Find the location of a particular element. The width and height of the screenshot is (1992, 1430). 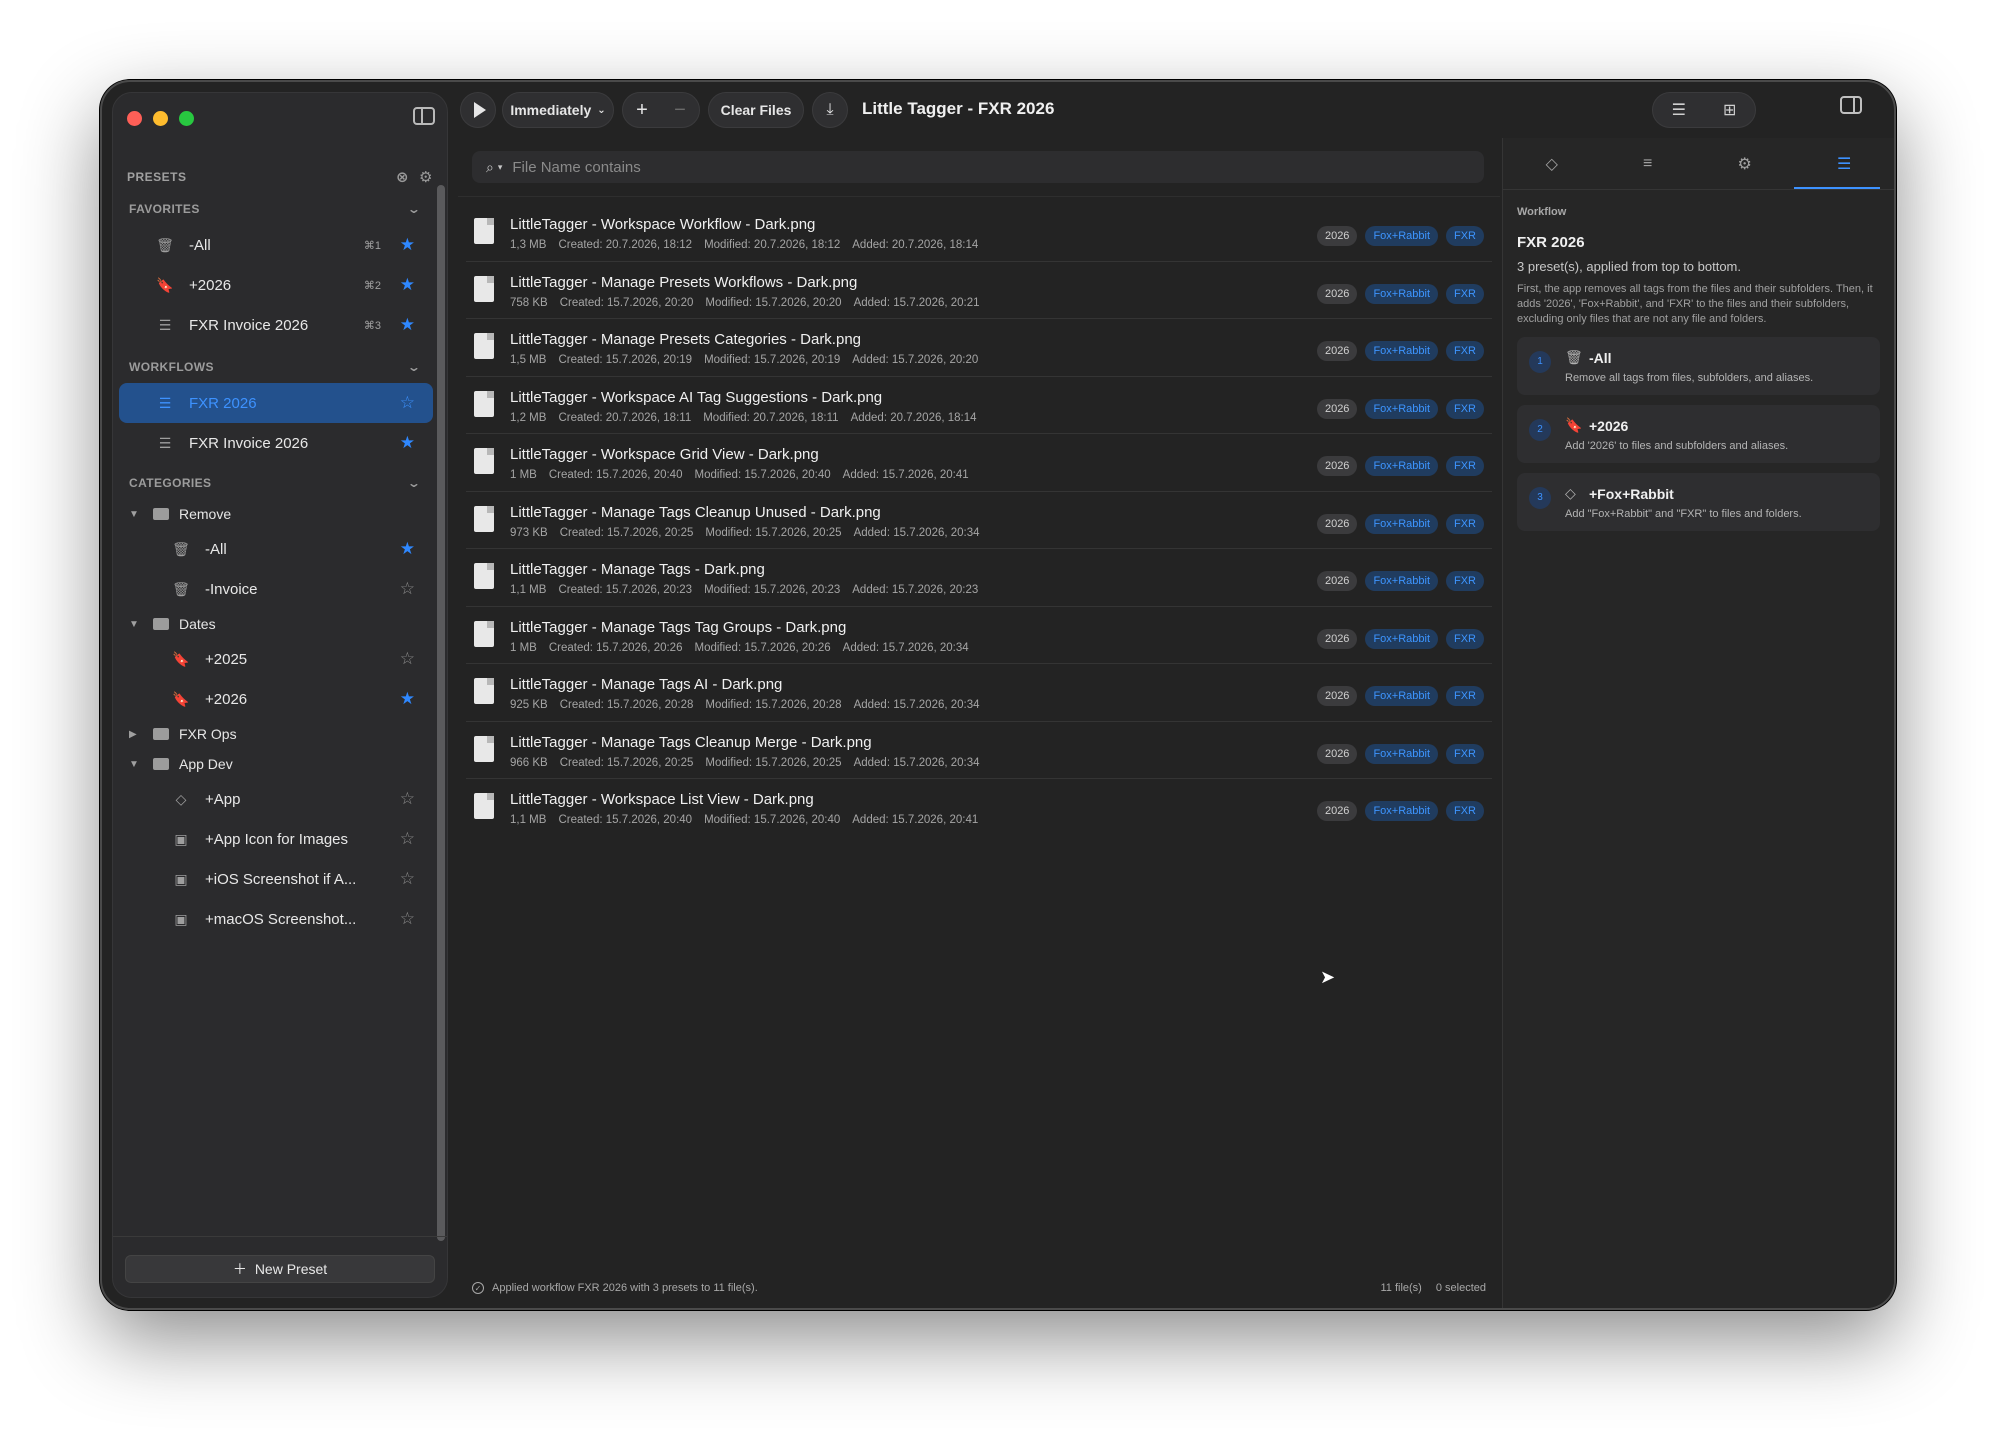

close-window-button is located at coordinates (134, 118).